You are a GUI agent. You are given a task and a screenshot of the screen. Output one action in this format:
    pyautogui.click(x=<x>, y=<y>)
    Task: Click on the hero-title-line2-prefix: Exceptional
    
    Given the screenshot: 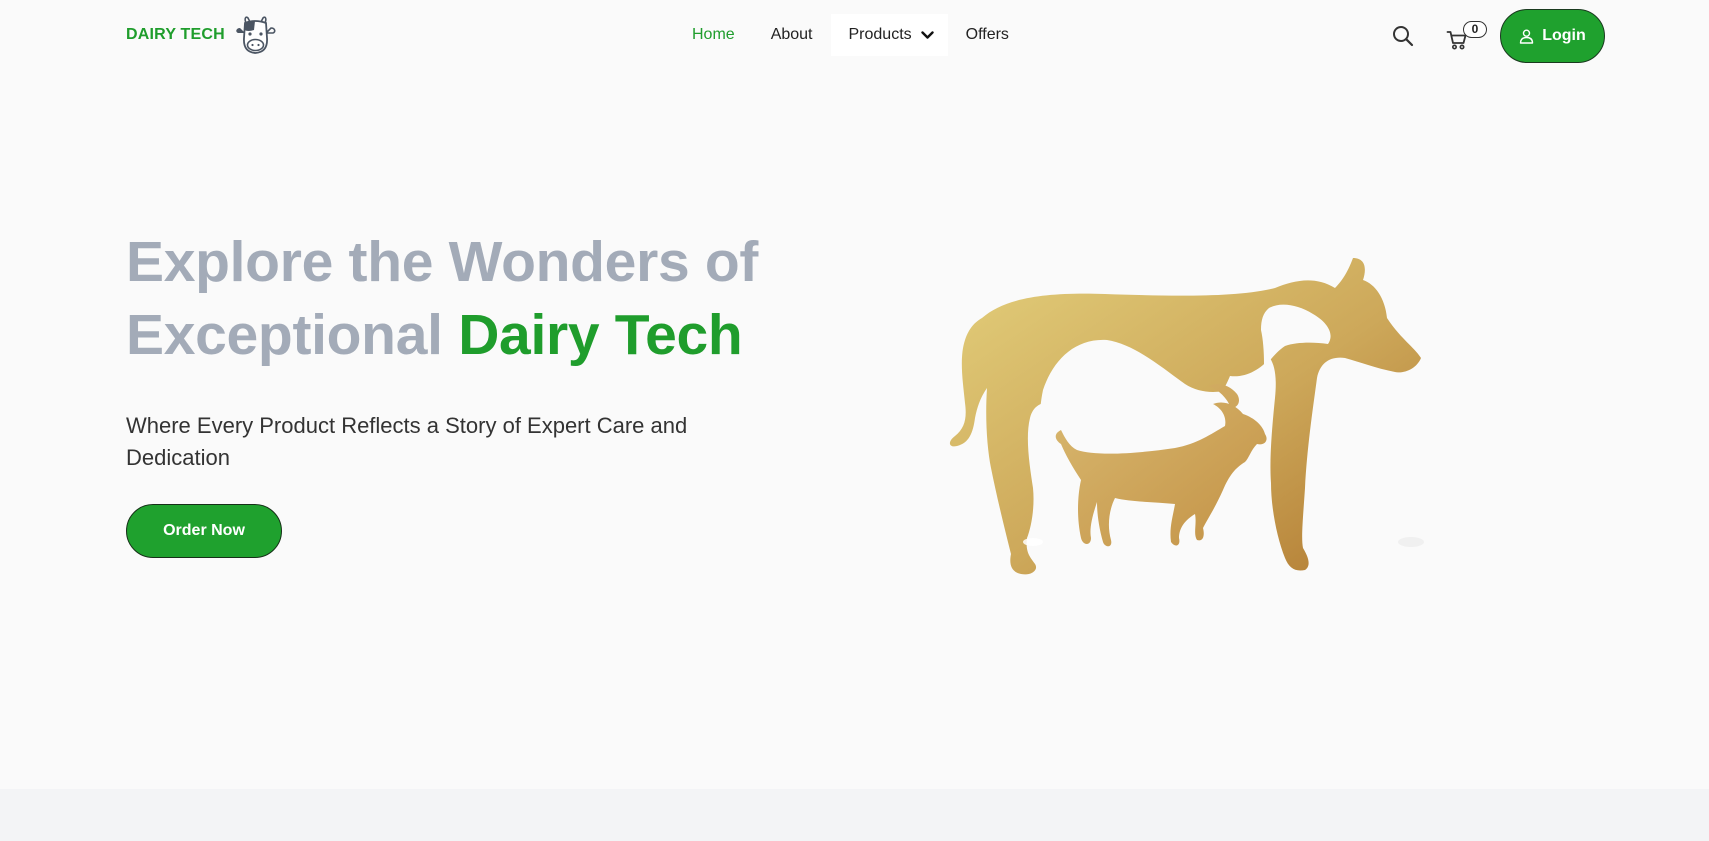 What is the action you would take?
    pyautogui.click(x=284, y=335)
    